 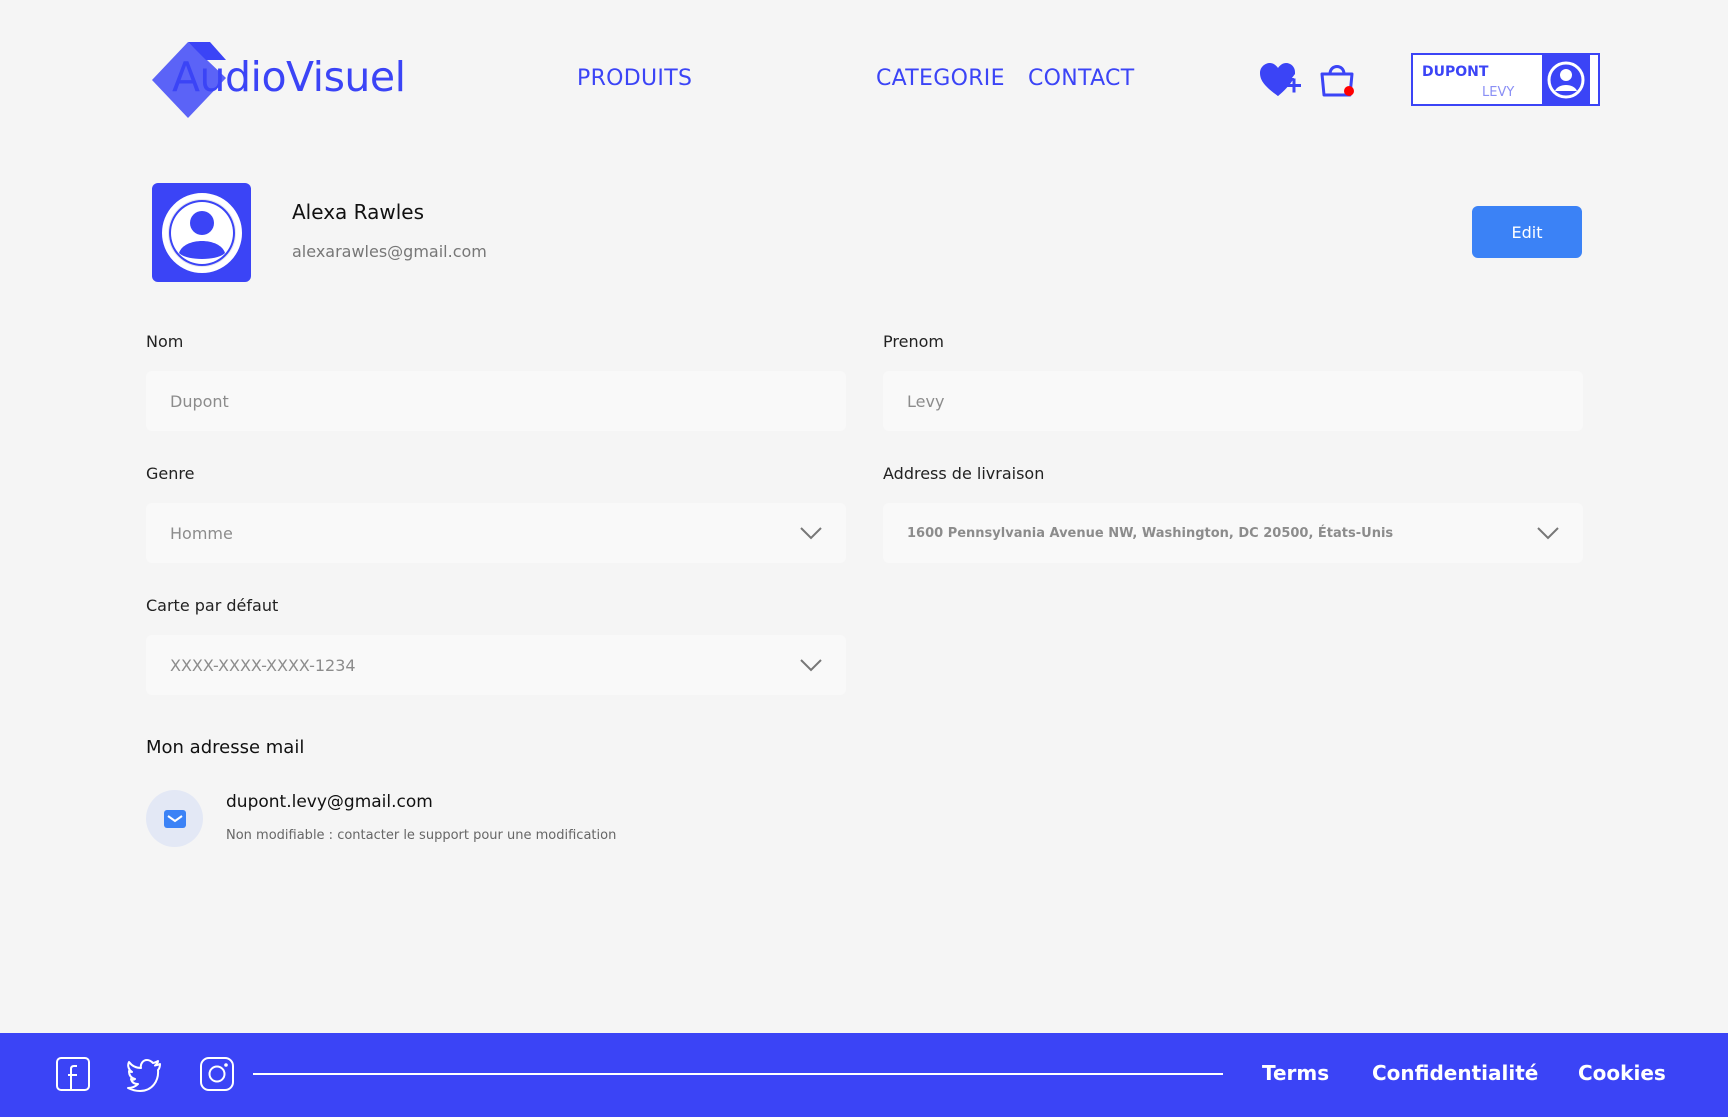 I want to click on profile-avatar, so click(x=201, y=232).